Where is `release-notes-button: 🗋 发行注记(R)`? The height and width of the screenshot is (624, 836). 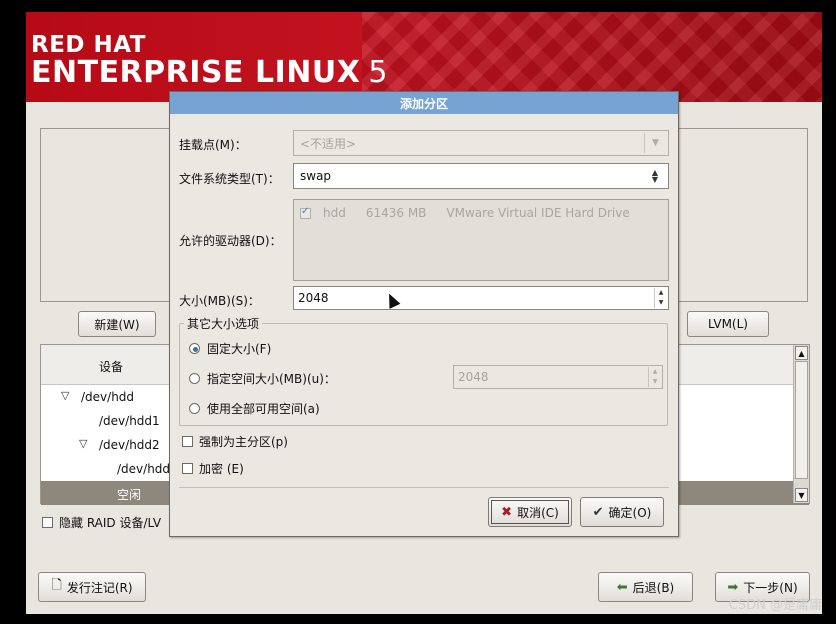 release-notes-button: 🗋 发行注记(R) is located at coordinates (92, 587).